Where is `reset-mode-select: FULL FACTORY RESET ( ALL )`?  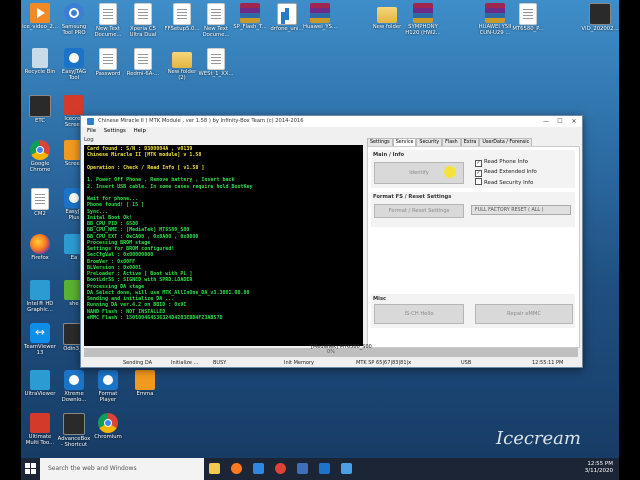 reset-mode-select: FULL FACTORY RESET ( ALL ) is located at coordinates (521, 210).